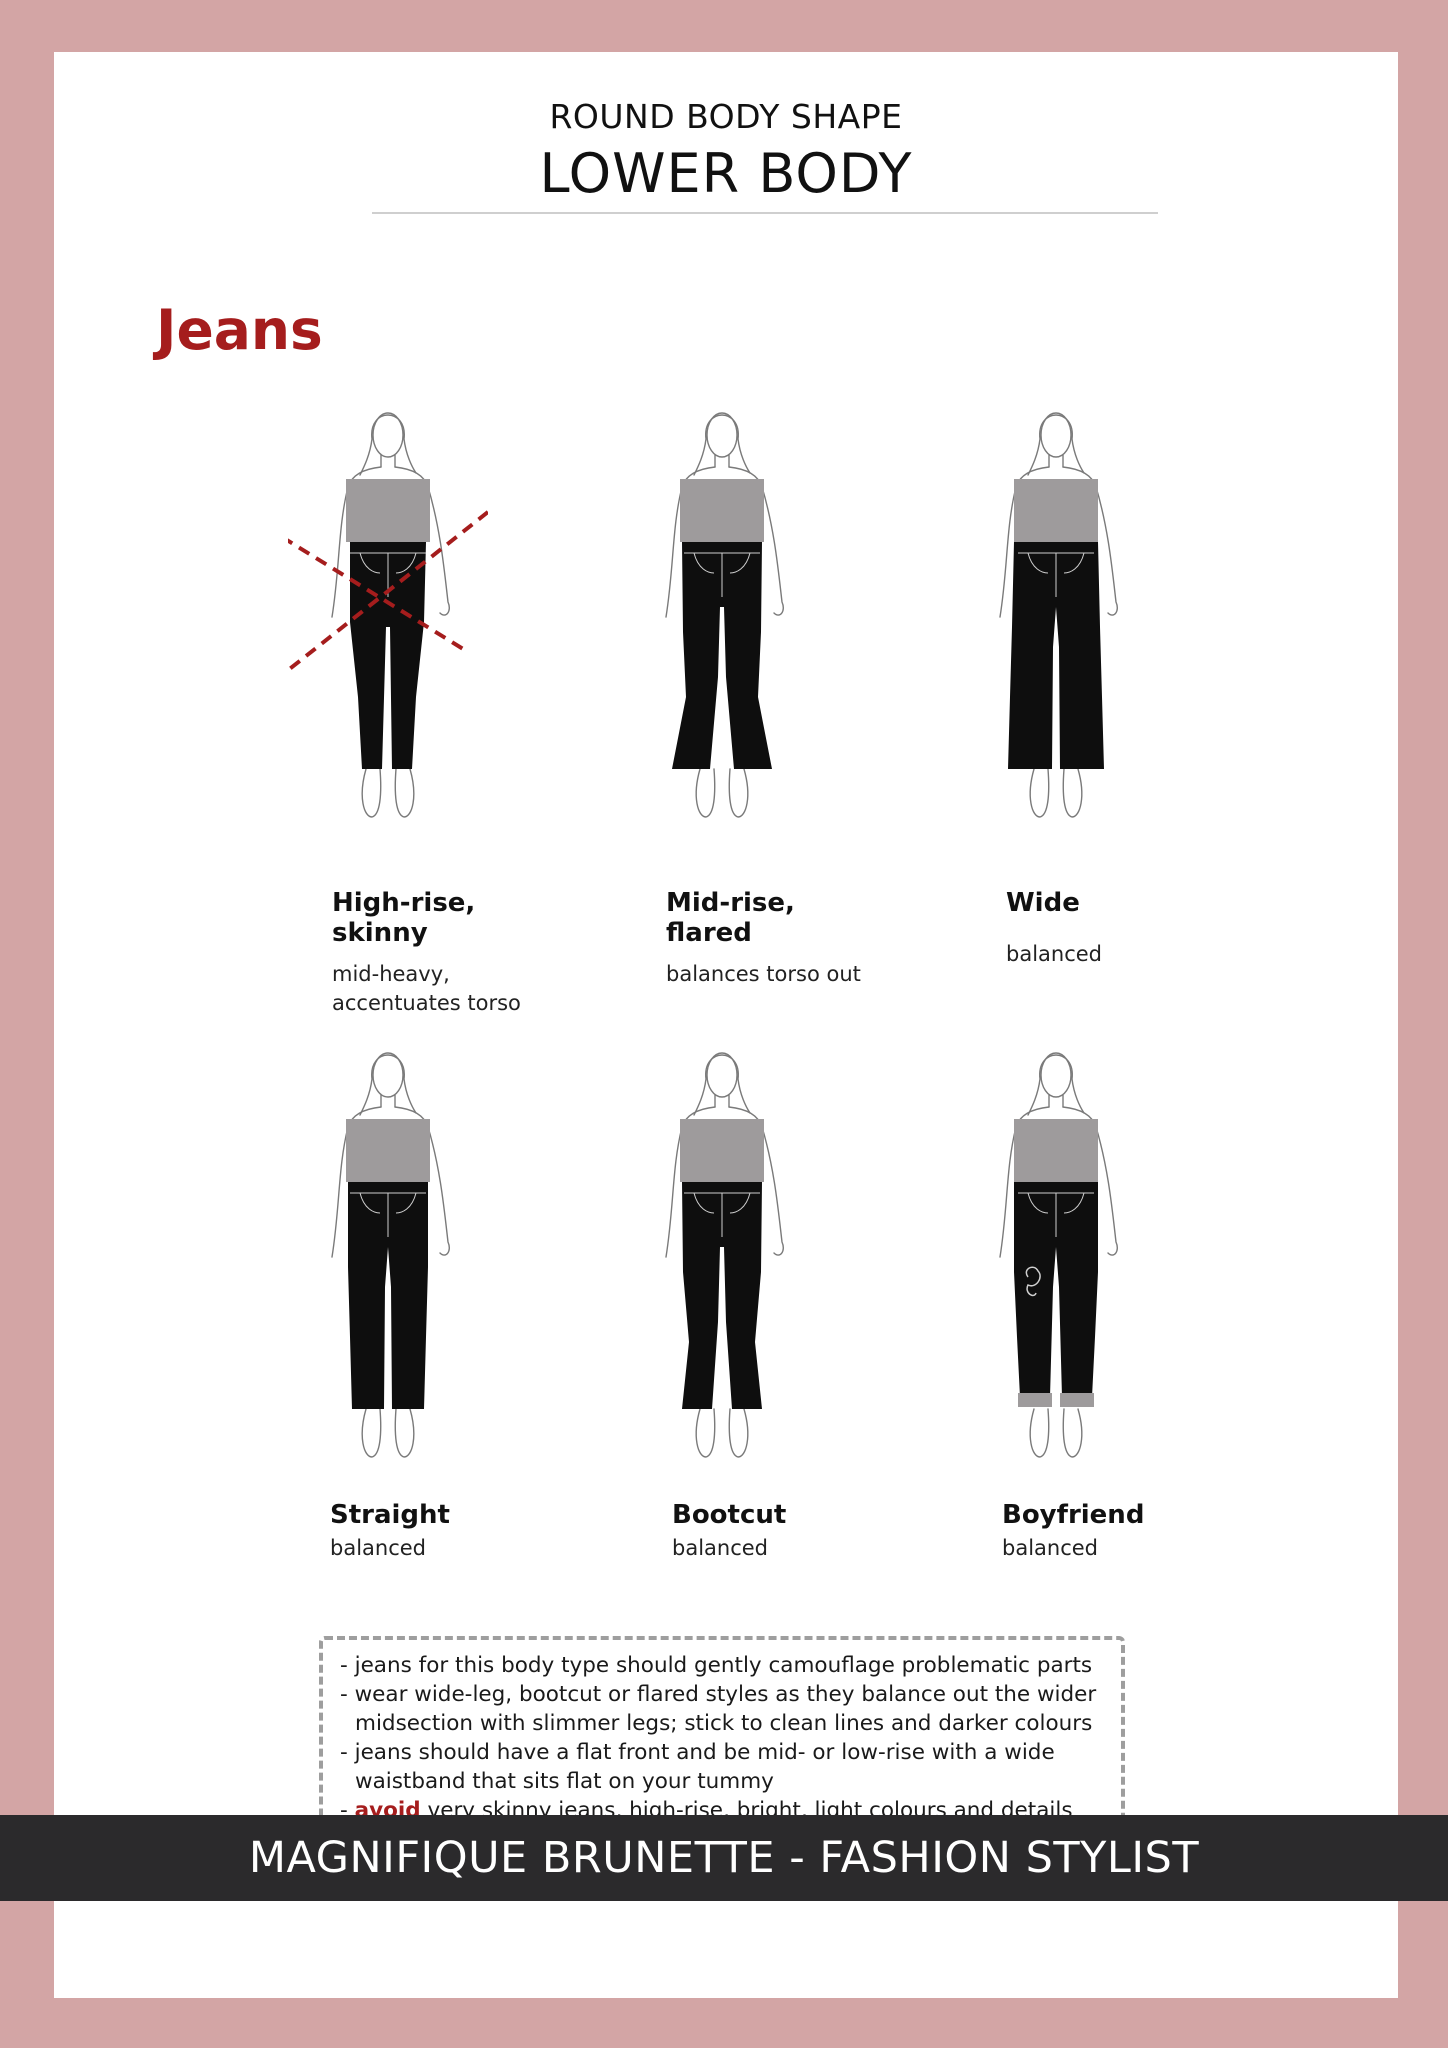 The image size is (1448, 2048). What do you see at coordinates (390, 1515) in the screenshot?
I see `style-title: Straight` at bounding box center [390, 1515].